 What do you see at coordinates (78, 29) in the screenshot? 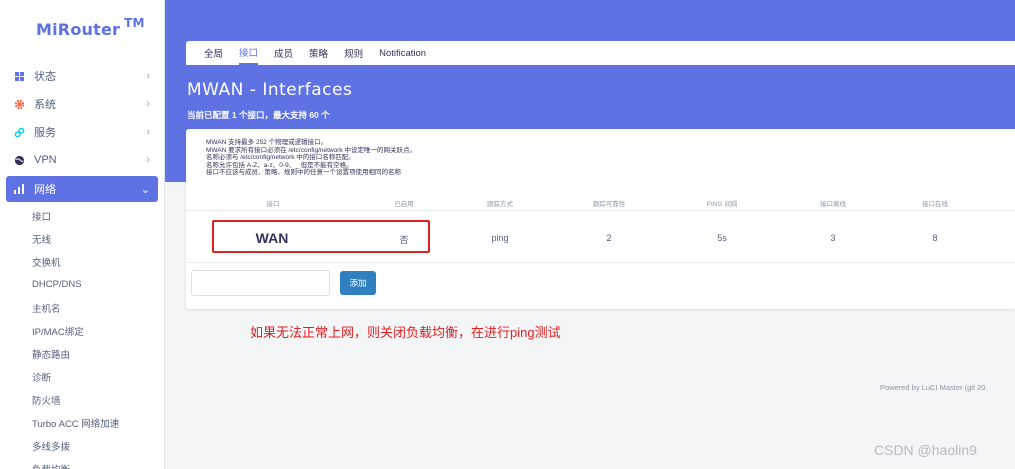
I see `logo-text: MiRouter` at bounding box center [78, 29].